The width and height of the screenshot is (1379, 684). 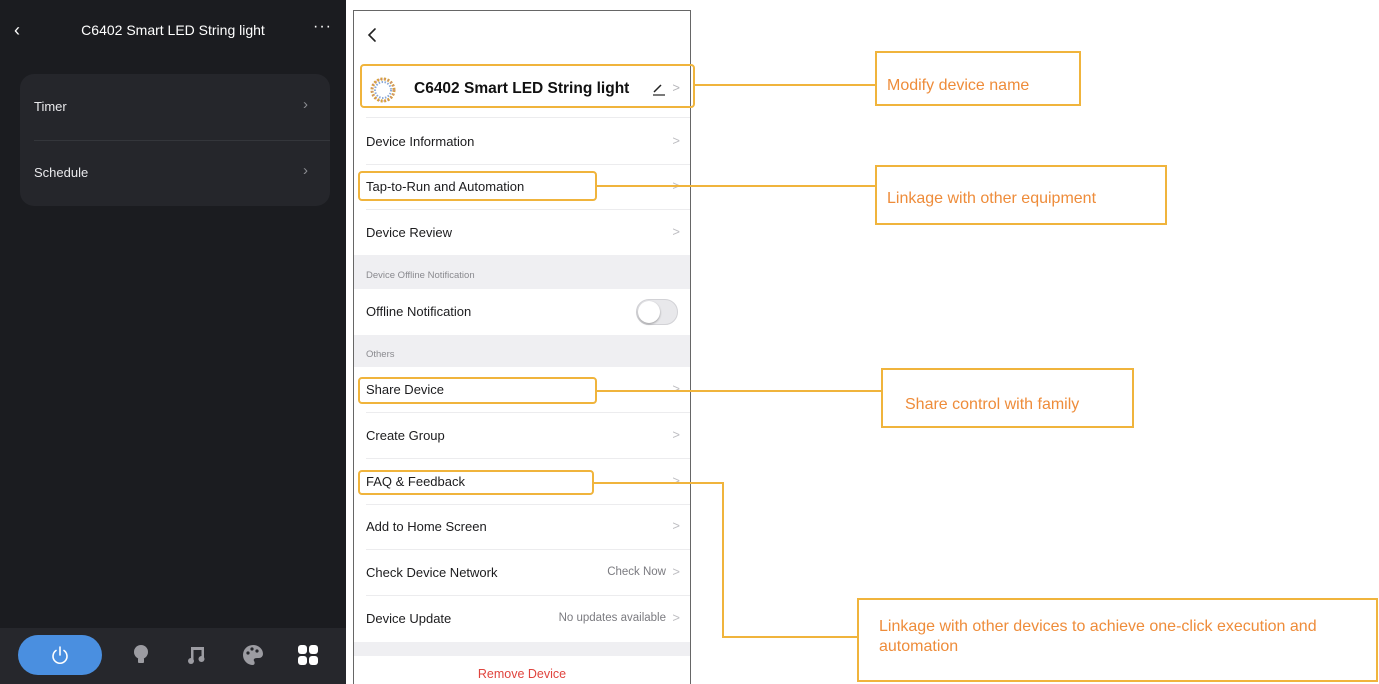 What do you see at coordinates (175, 107) in the screenshot?
I see `timer-row: Timer ›` at bounding box center [175, 107].